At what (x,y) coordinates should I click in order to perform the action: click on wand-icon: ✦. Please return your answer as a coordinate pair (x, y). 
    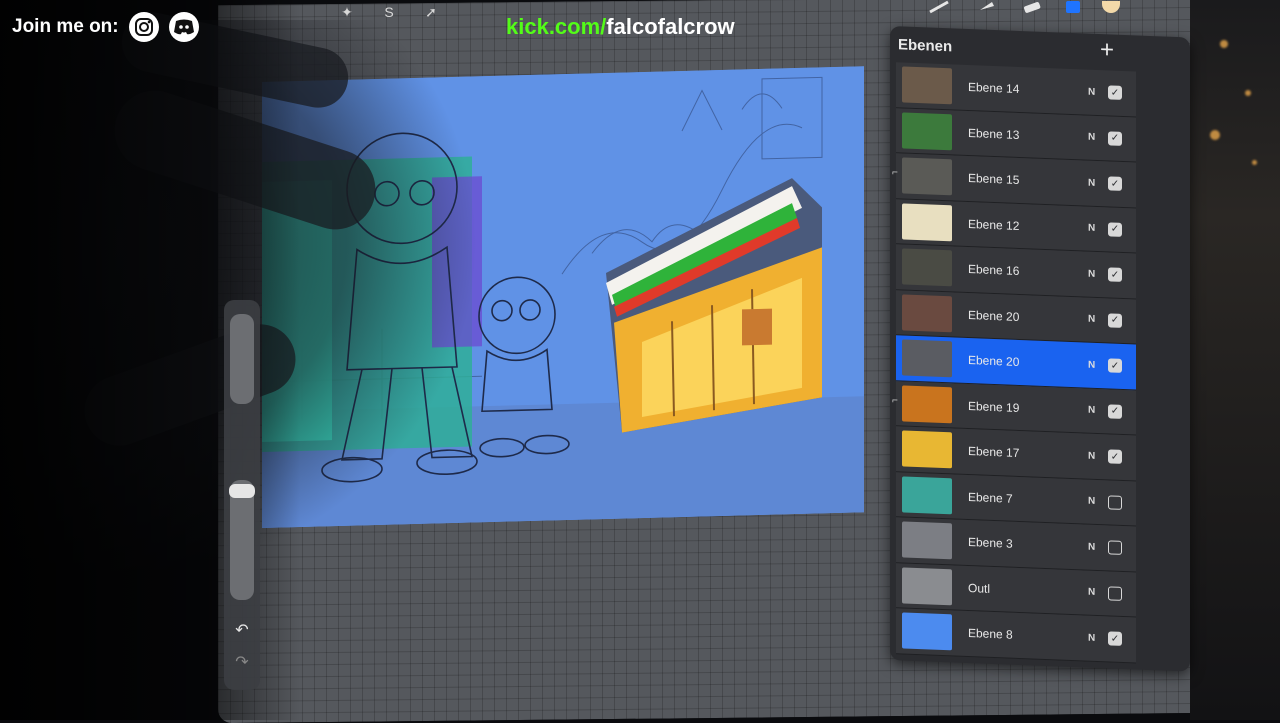
    Looking at the image, I should click on (347, 12).